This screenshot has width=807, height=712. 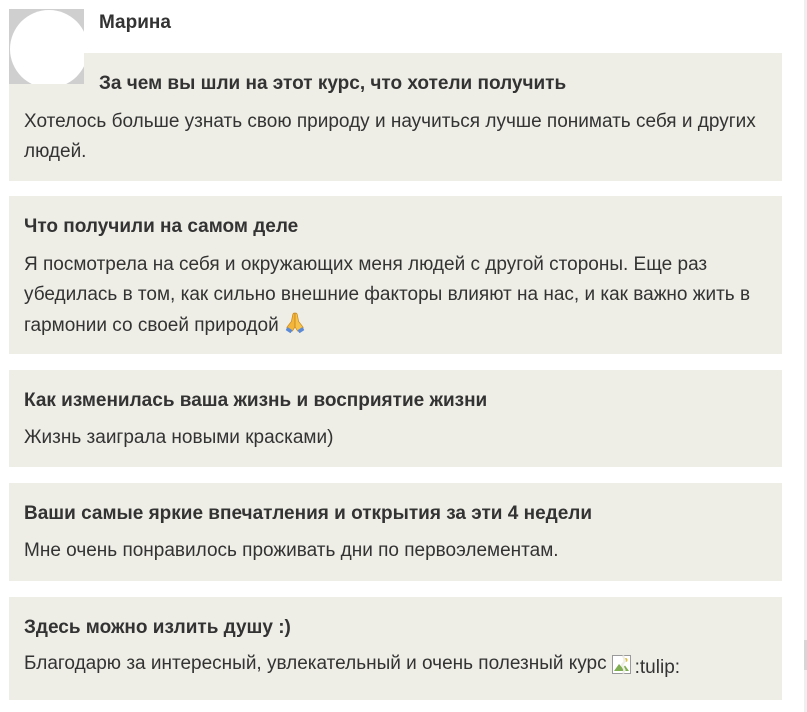 I want to click on avatar-circle, so click(x=47, y=47).